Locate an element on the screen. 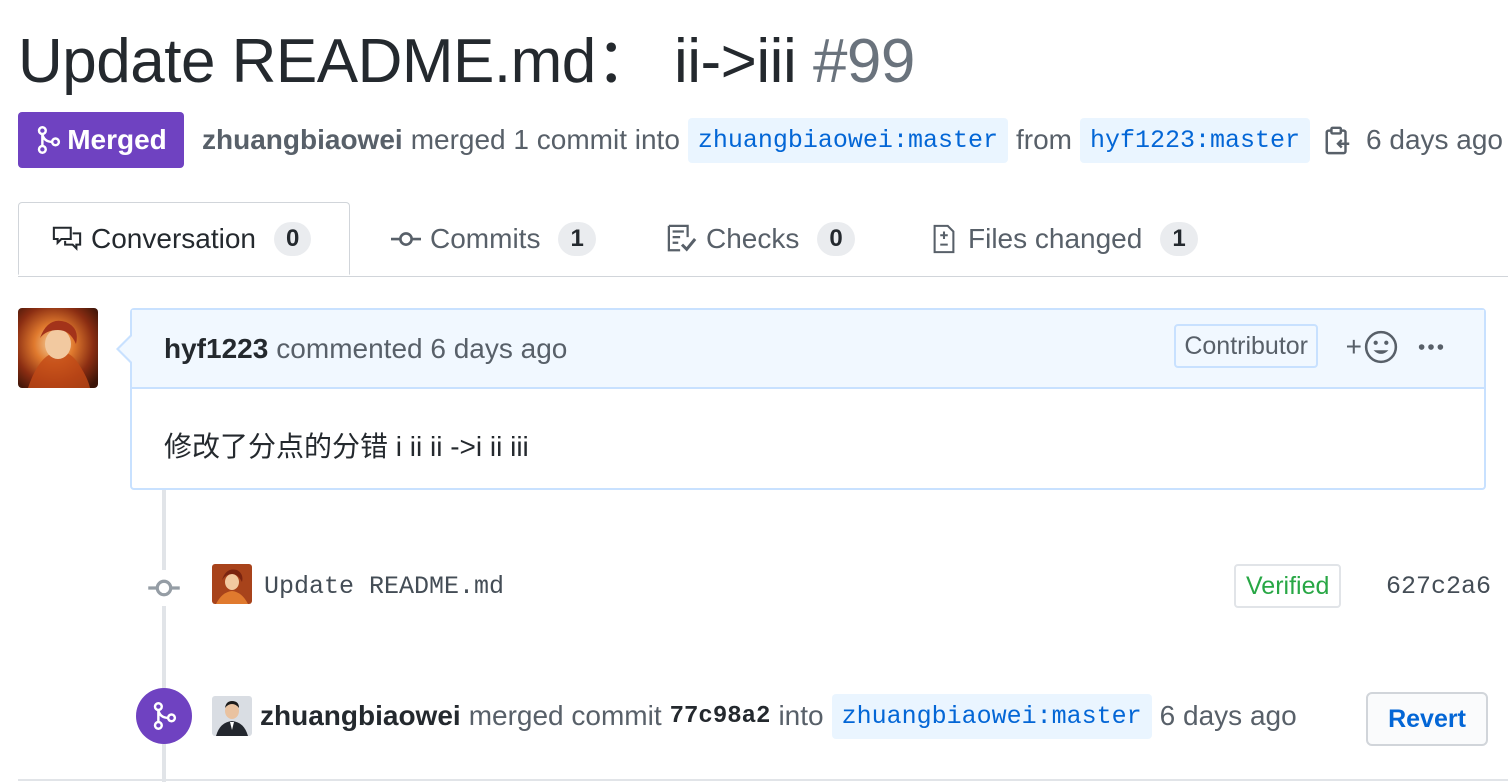  reaction-plus: + is located at coordinates (1353, 346).